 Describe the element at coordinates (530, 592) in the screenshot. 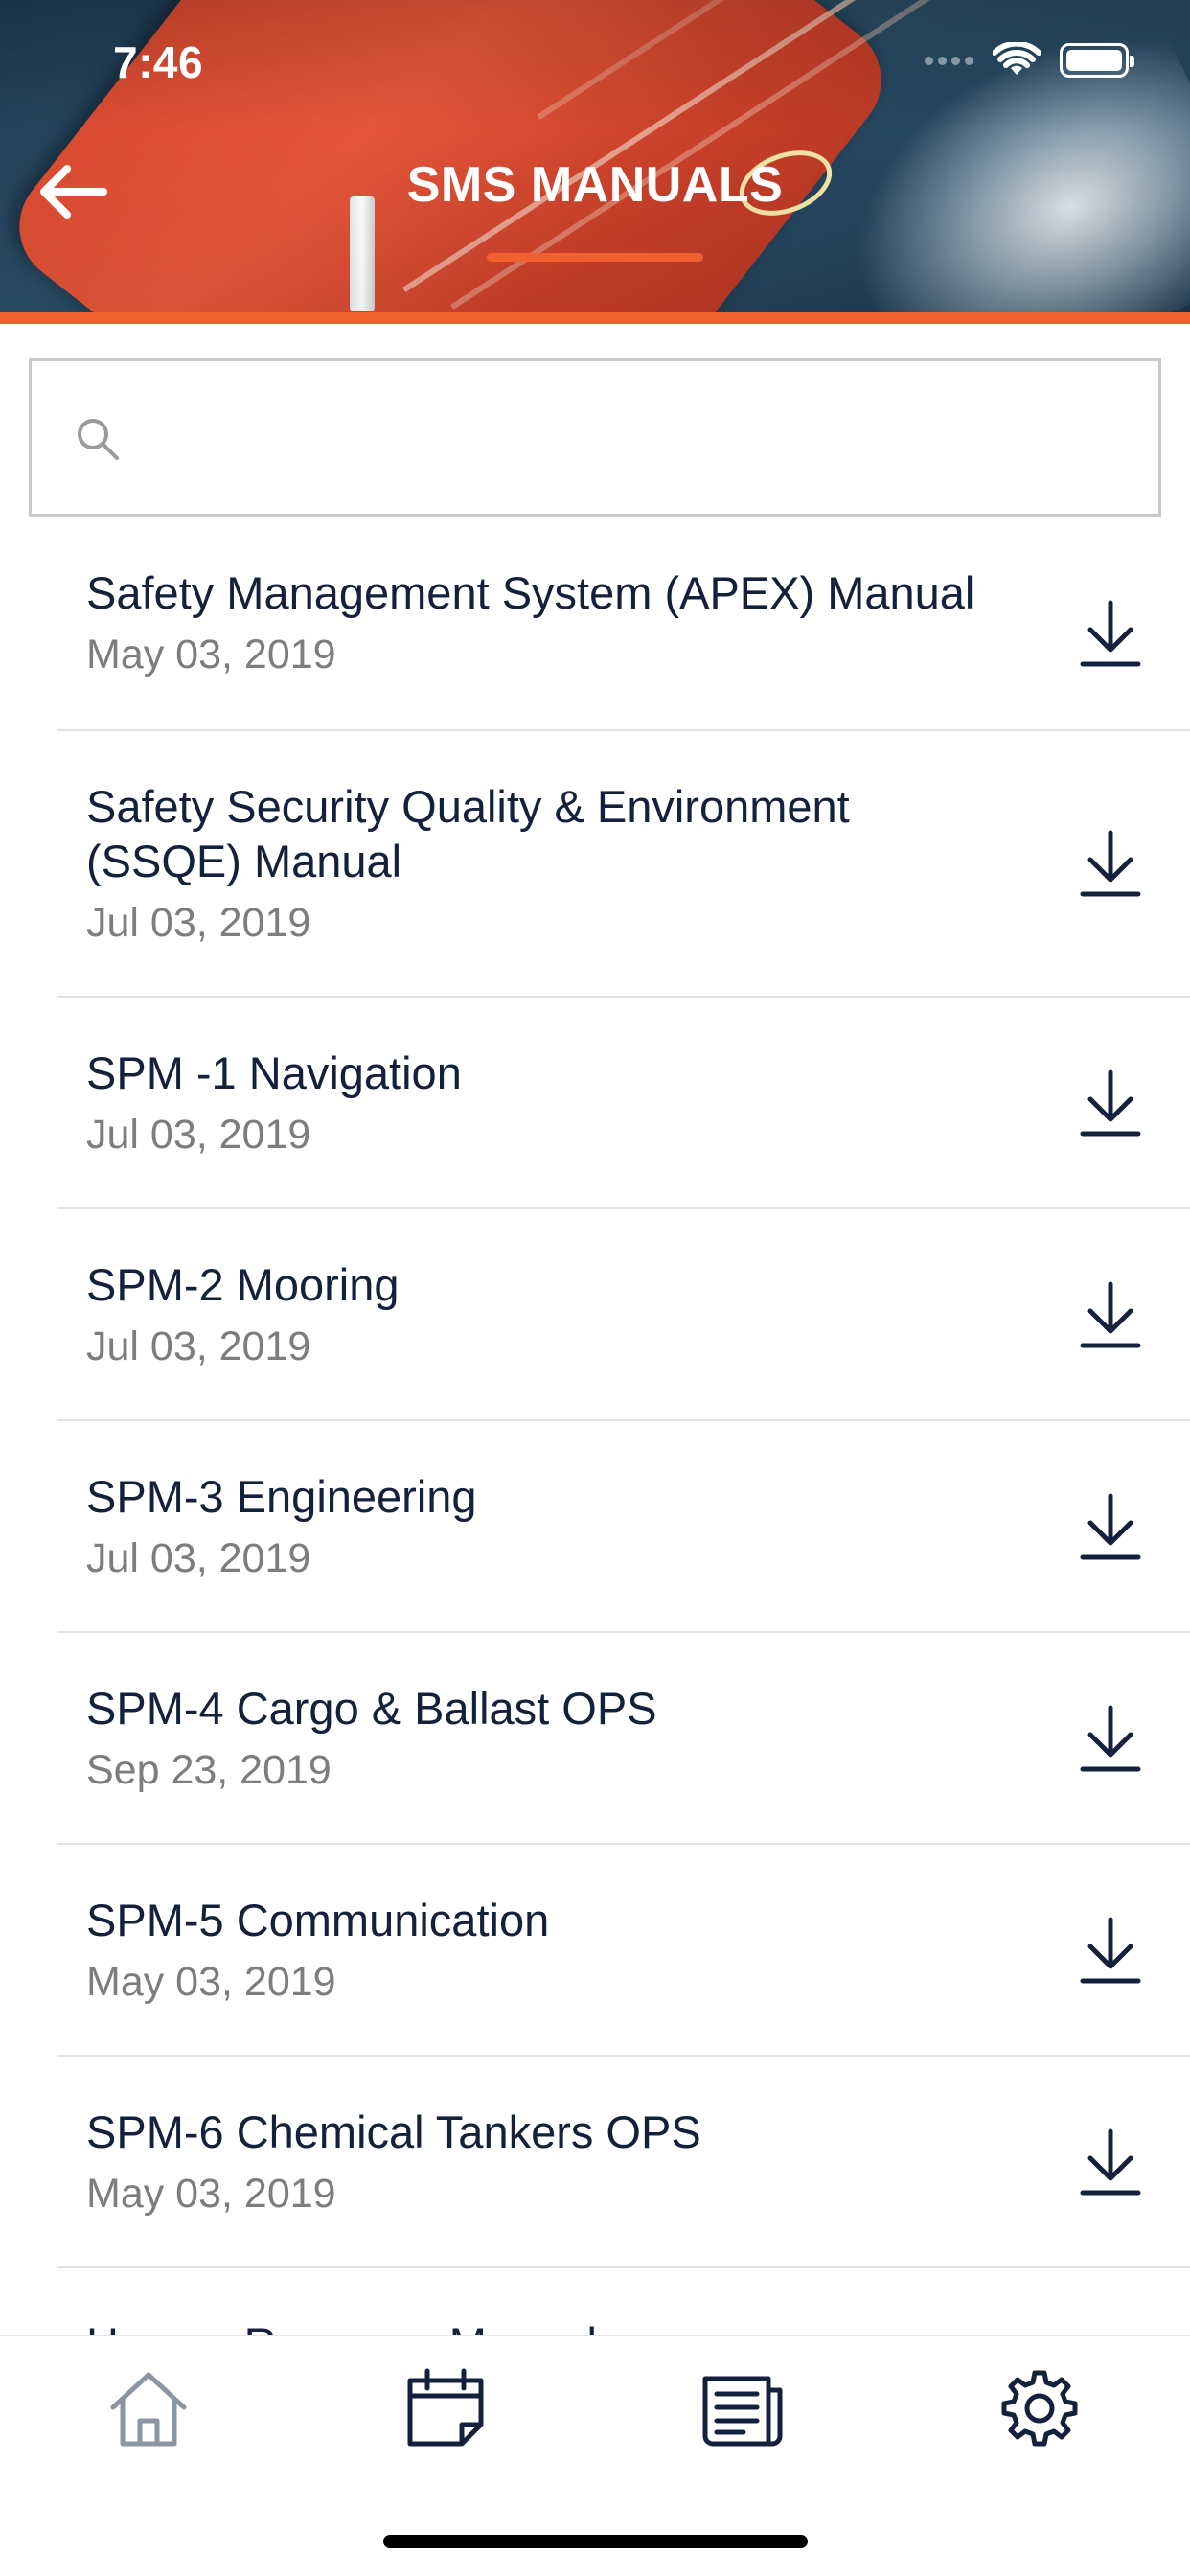

I see `item-title: Safety Management System (APEX) Manual` at that location.